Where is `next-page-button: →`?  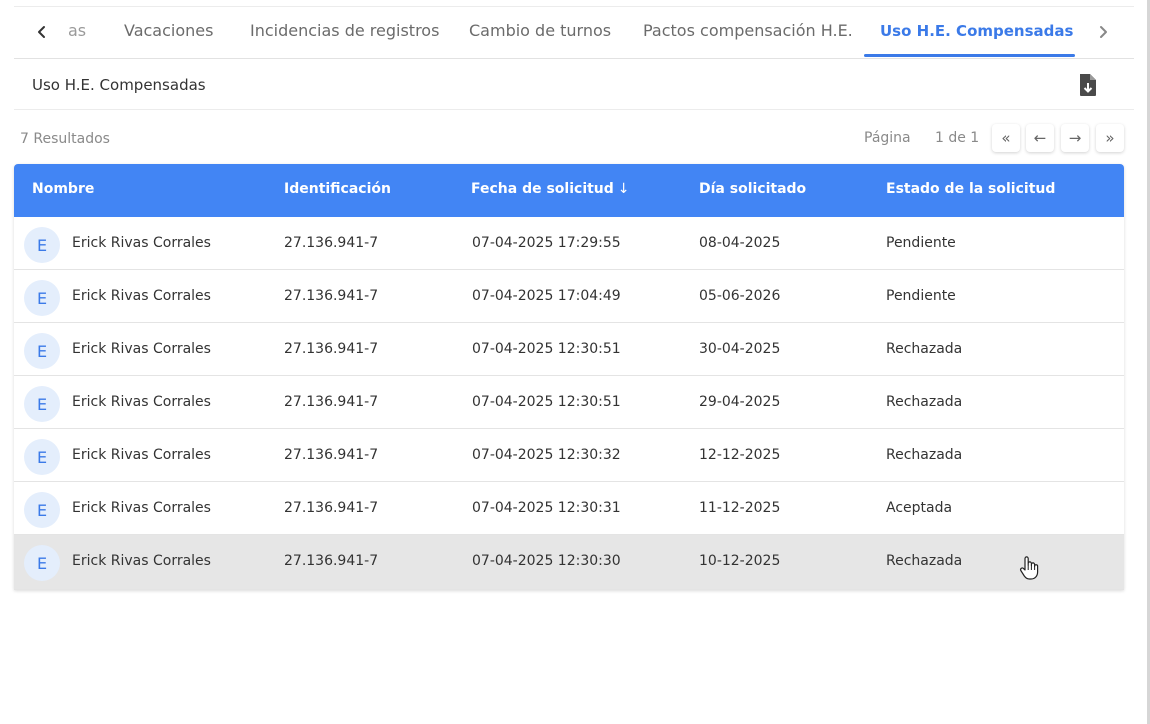
next-page-button: → is located at coordinates (1075, 138).